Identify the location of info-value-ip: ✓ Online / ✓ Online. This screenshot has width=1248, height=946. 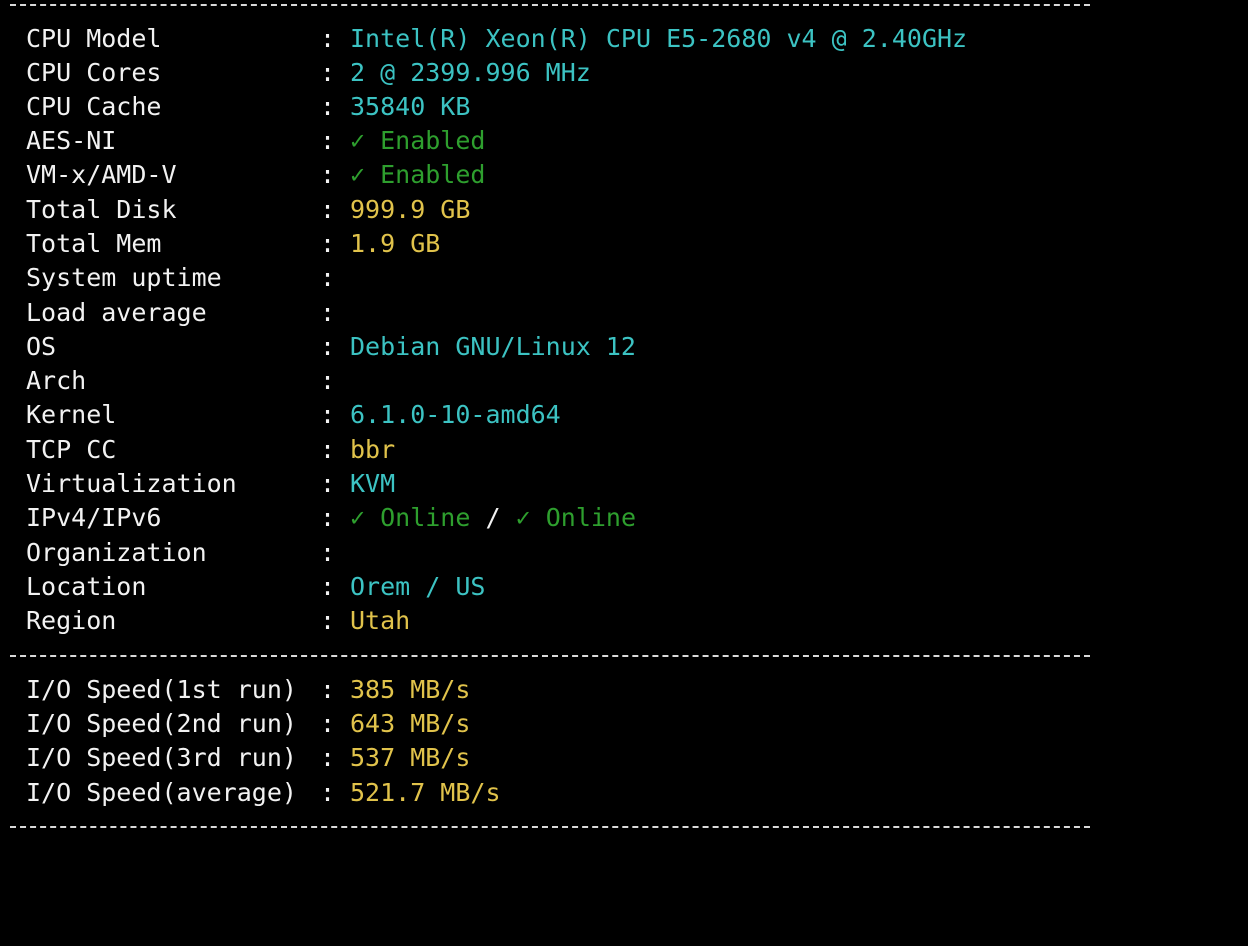
(493, 518).